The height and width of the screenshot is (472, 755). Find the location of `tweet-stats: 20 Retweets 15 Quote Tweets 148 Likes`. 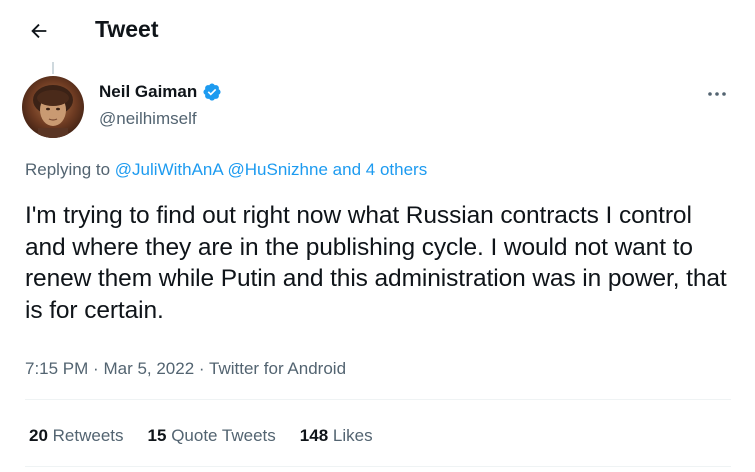

tweet-stats: 20 Retweets 15 Quote Tweets 148 Likes is located at coordinates (201, 436).